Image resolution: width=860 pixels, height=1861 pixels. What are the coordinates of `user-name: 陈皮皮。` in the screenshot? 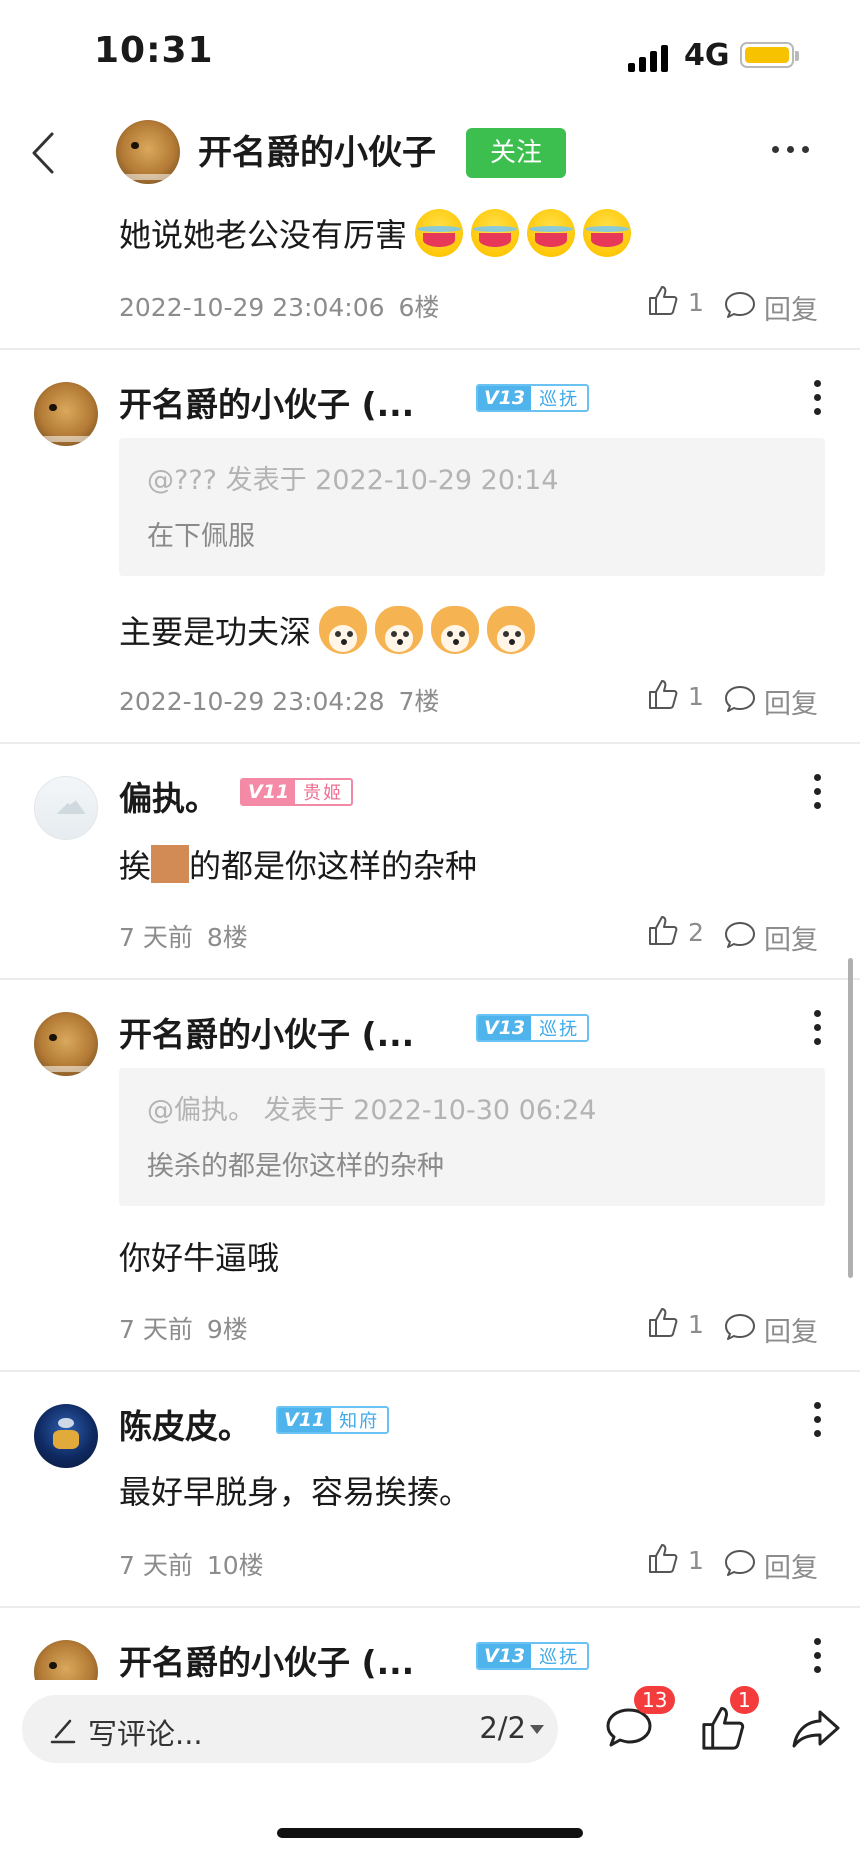 It's located at (185, 1424).